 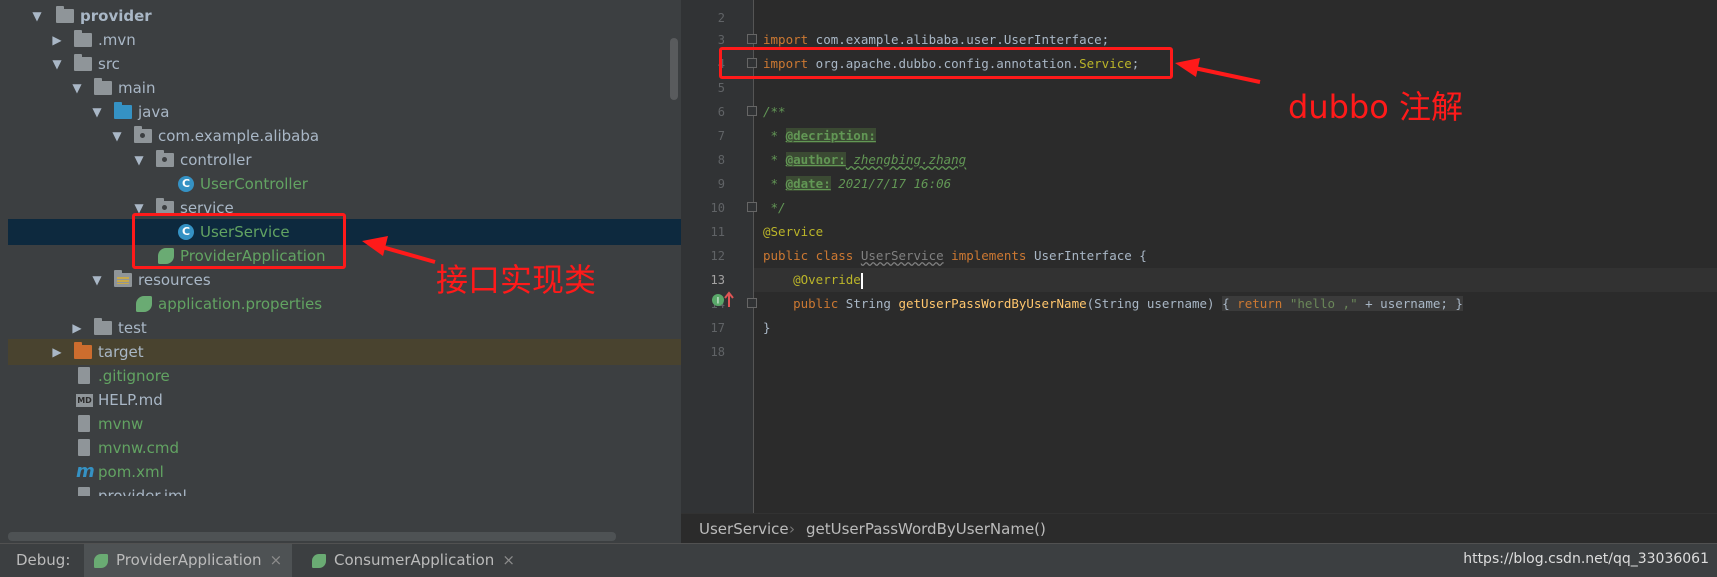 What do you see at coordinates (1375, 107) in the screenshot?
I see `annotation-dubbo: dubbo 注解` at bounding box center [1375, 107].